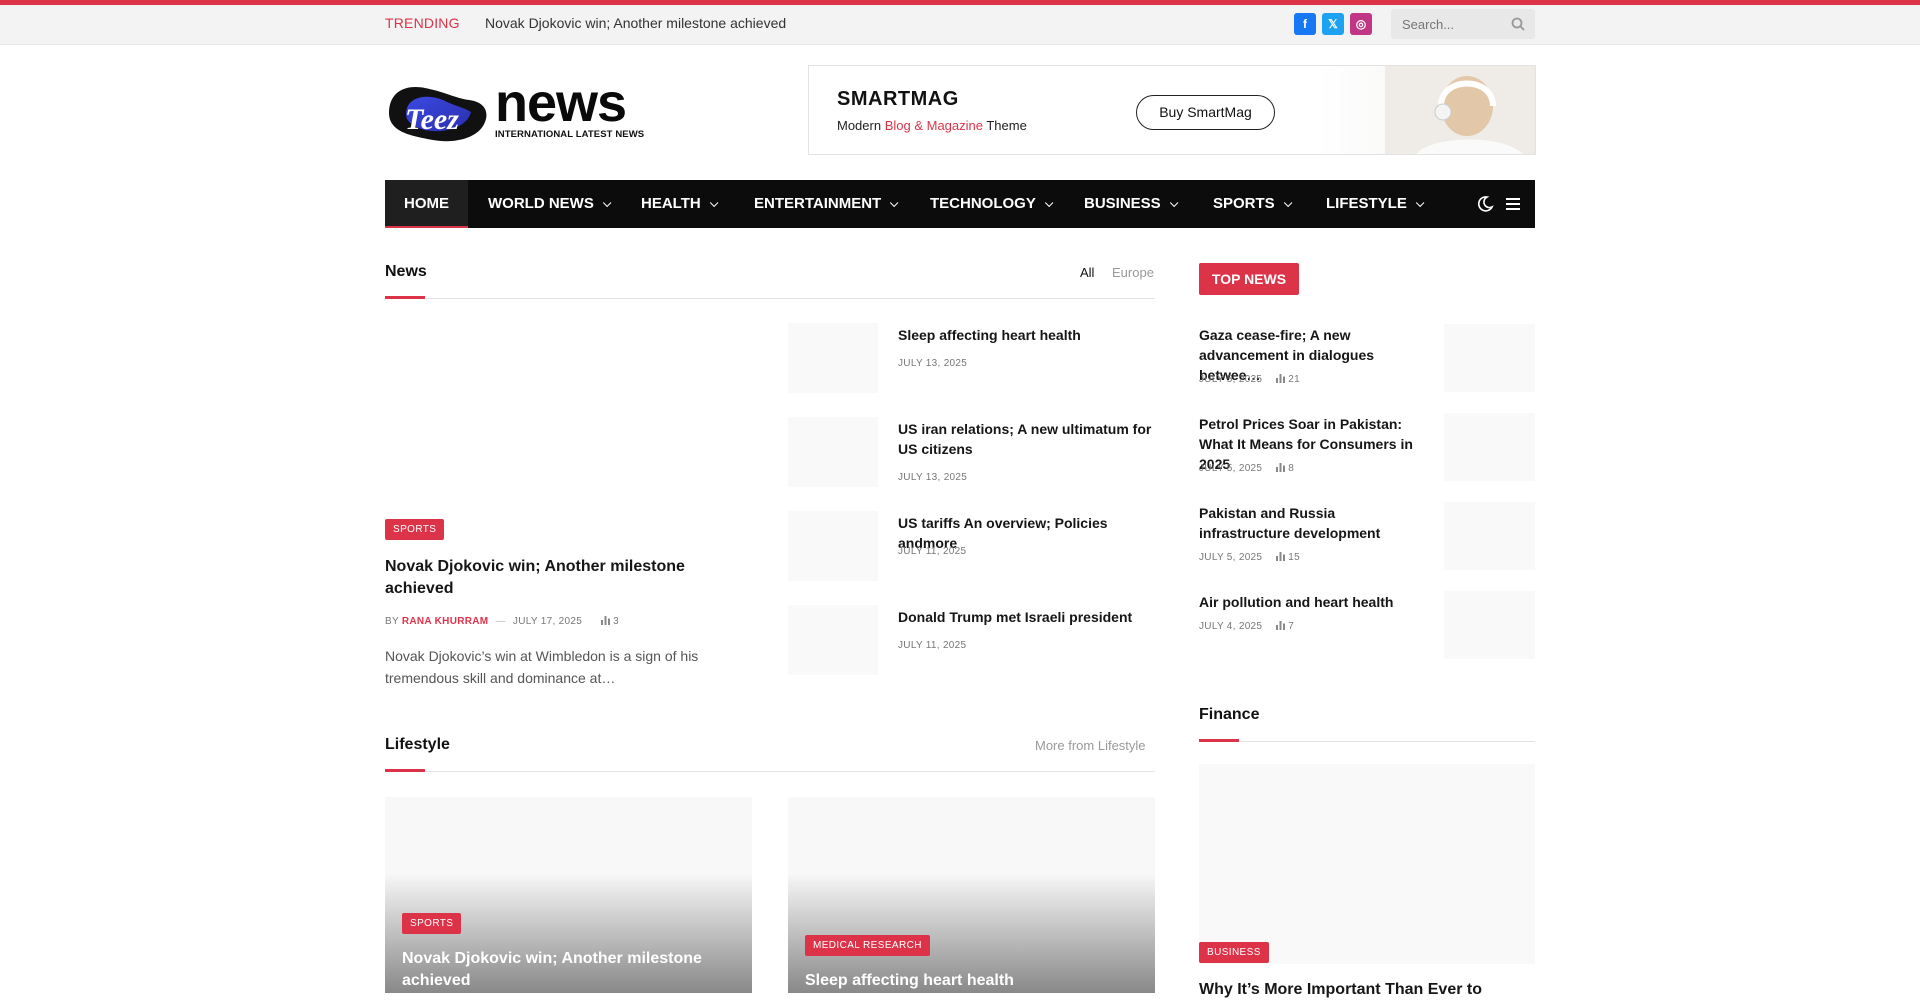 Image resolution: width=1920 pixels, height=1001 pixels. Describe the element at coordinates (909, 980) in the screenshot. I see `card-title: Sleep affecting heart health` at that location.